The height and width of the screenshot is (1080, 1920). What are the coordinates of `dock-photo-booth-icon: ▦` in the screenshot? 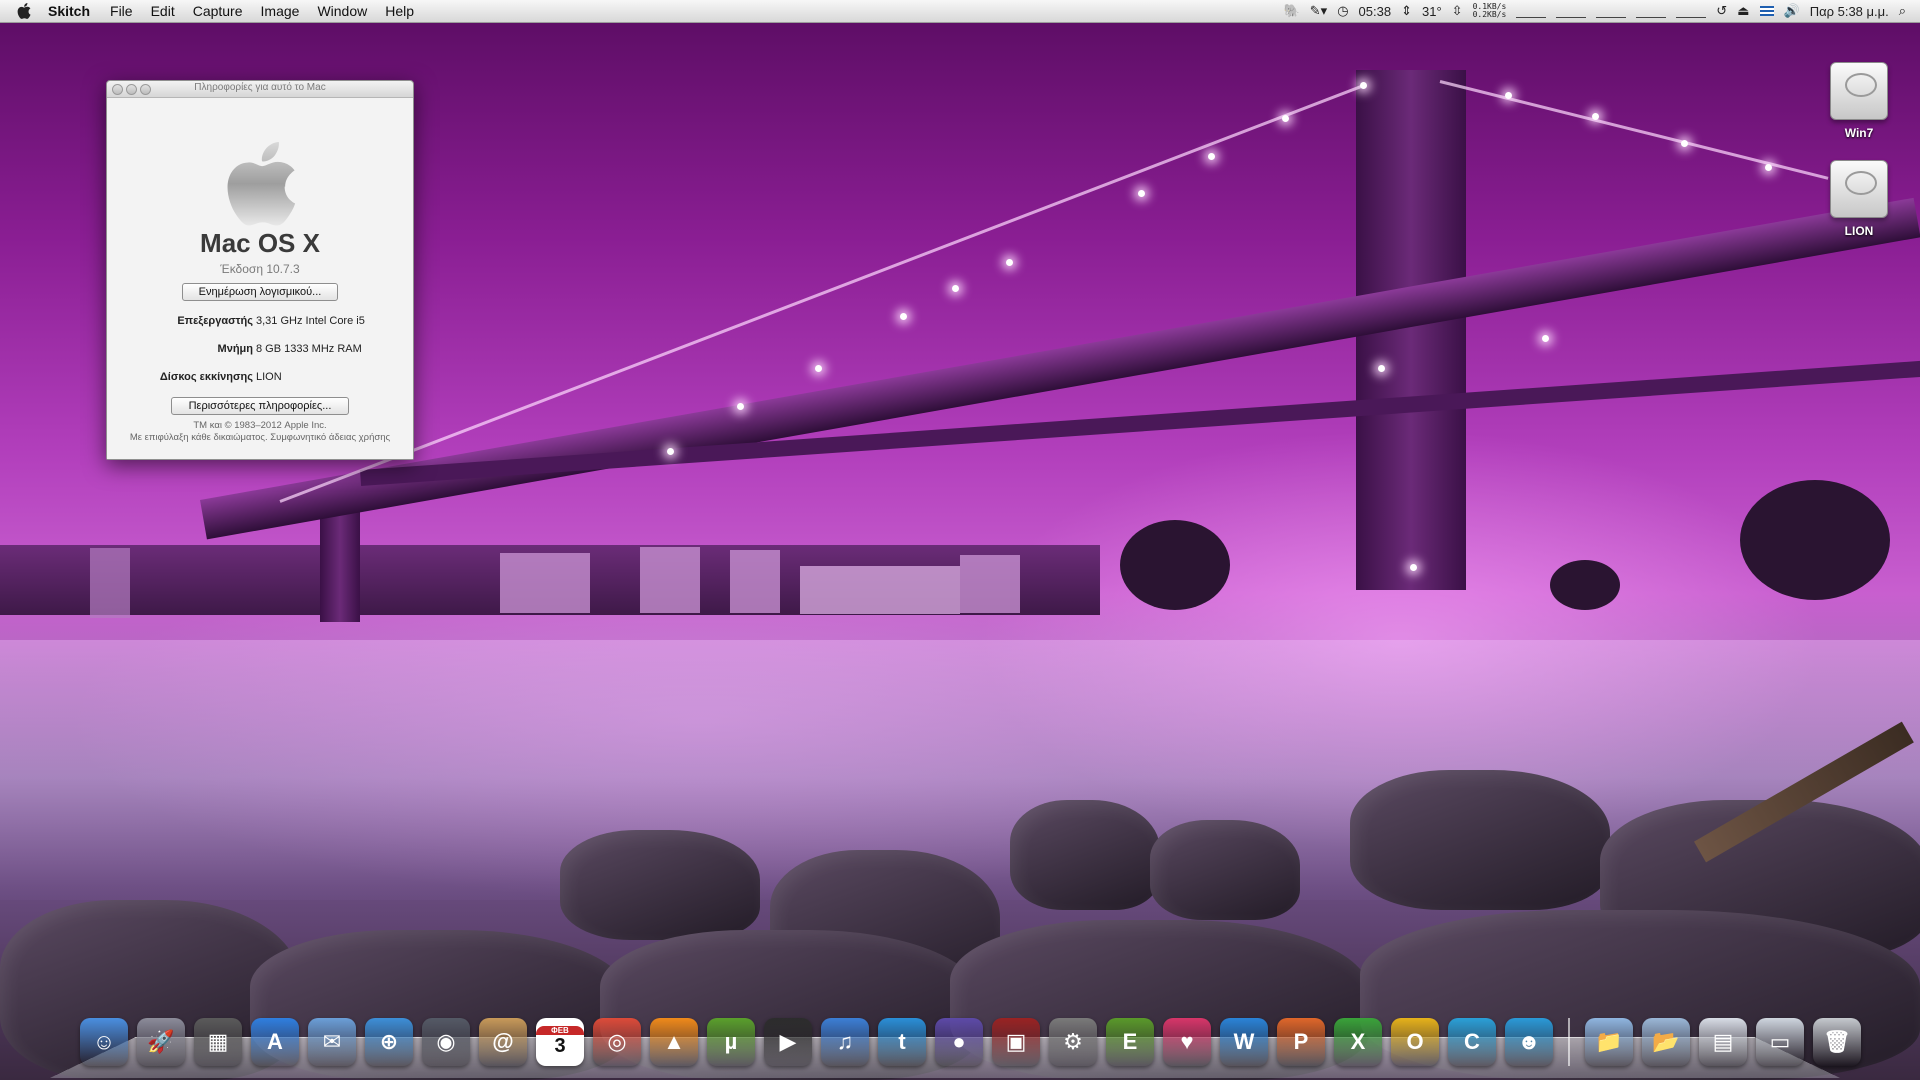 It's located at (218, 1042).